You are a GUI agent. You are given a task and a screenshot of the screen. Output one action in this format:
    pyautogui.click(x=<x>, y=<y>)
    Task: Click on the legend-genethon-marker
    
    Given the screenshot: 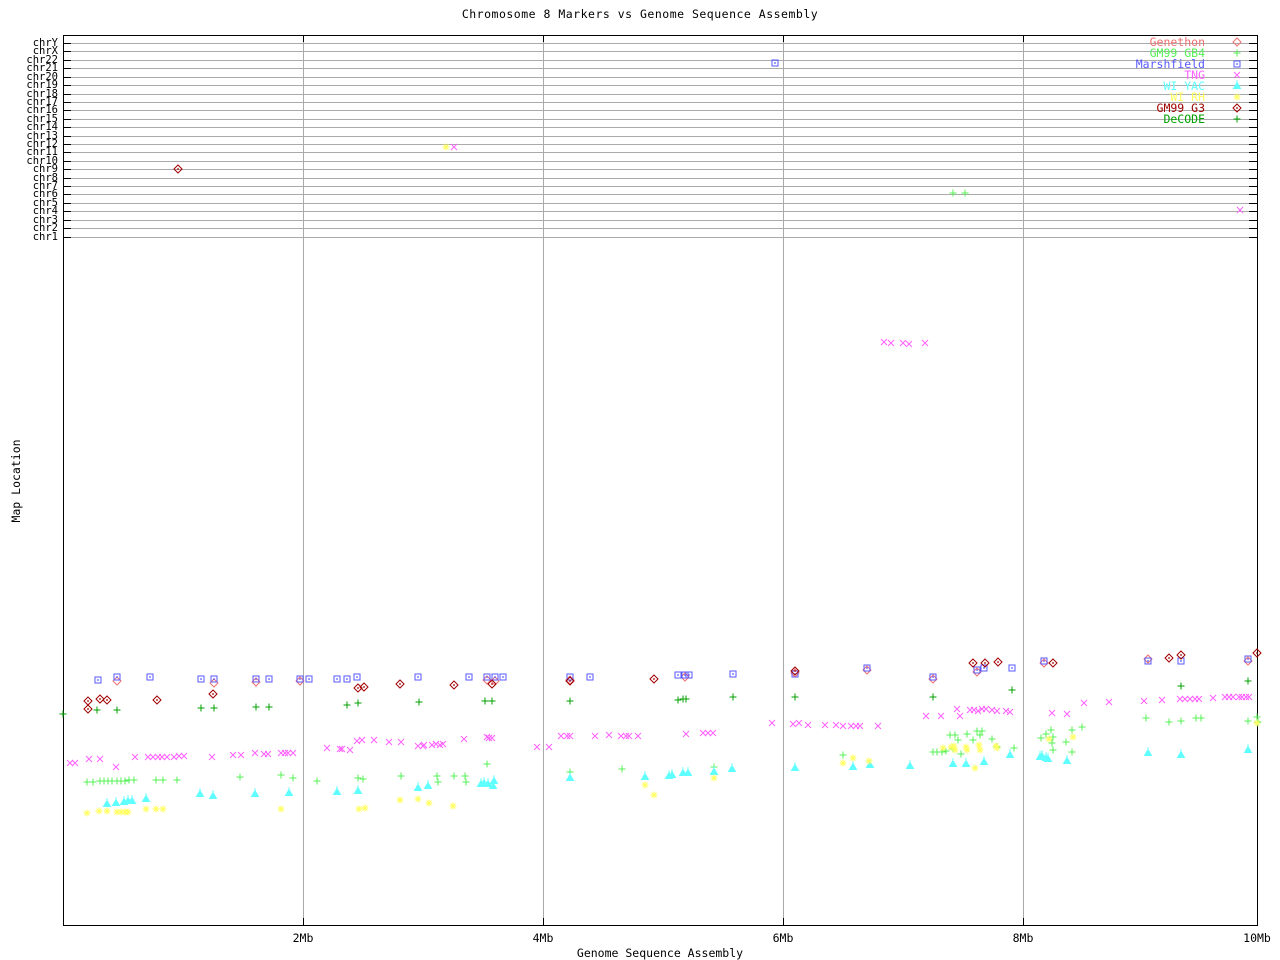 What is the action you would take?
    pyautogui.click(x=1237, y=42)
    